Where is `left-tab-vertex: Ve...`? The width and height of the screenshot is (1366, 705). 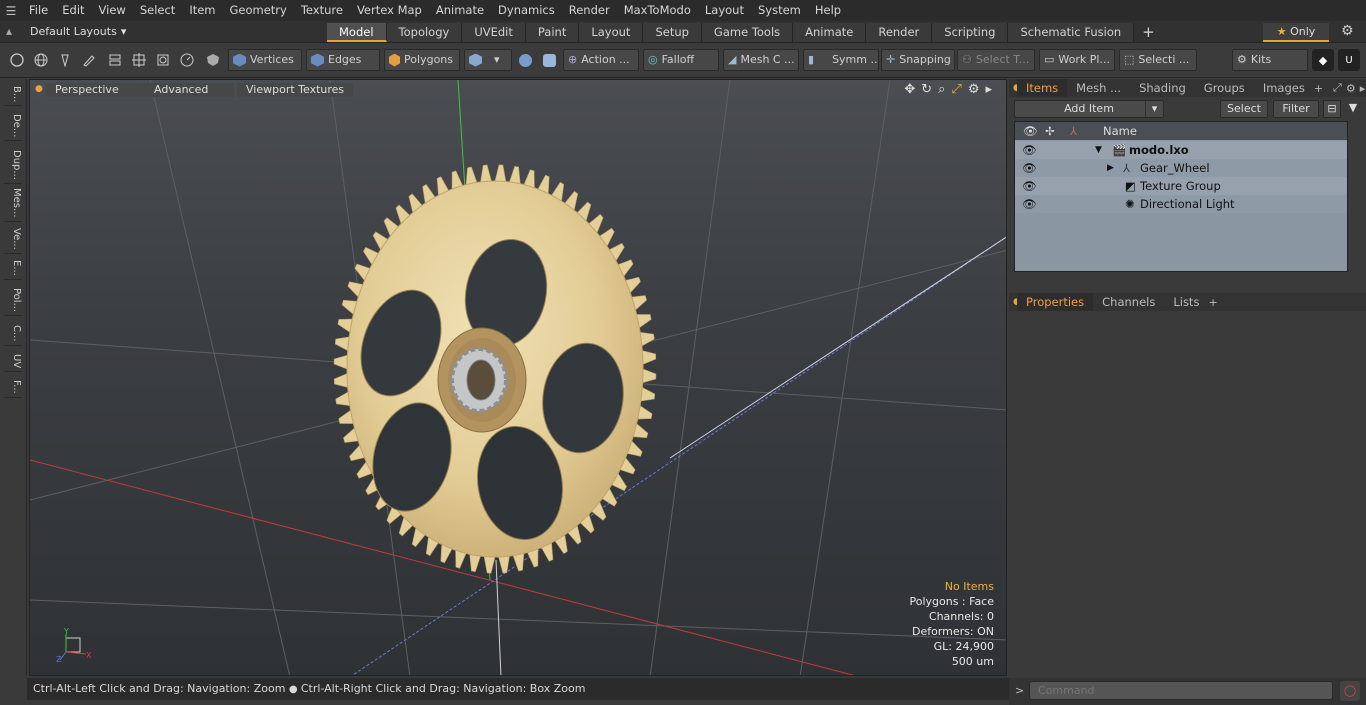
left-tab-vertex: Ve... is located at coordinates (13, 239).